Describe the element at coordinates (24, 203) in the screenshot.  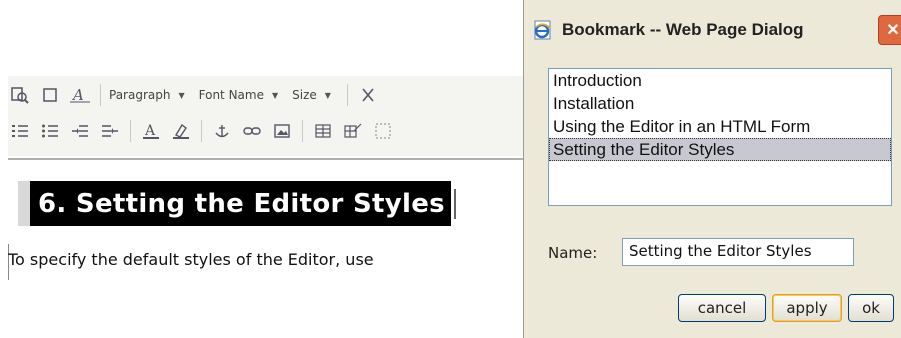
I see `heading-margin-marker` at that location.